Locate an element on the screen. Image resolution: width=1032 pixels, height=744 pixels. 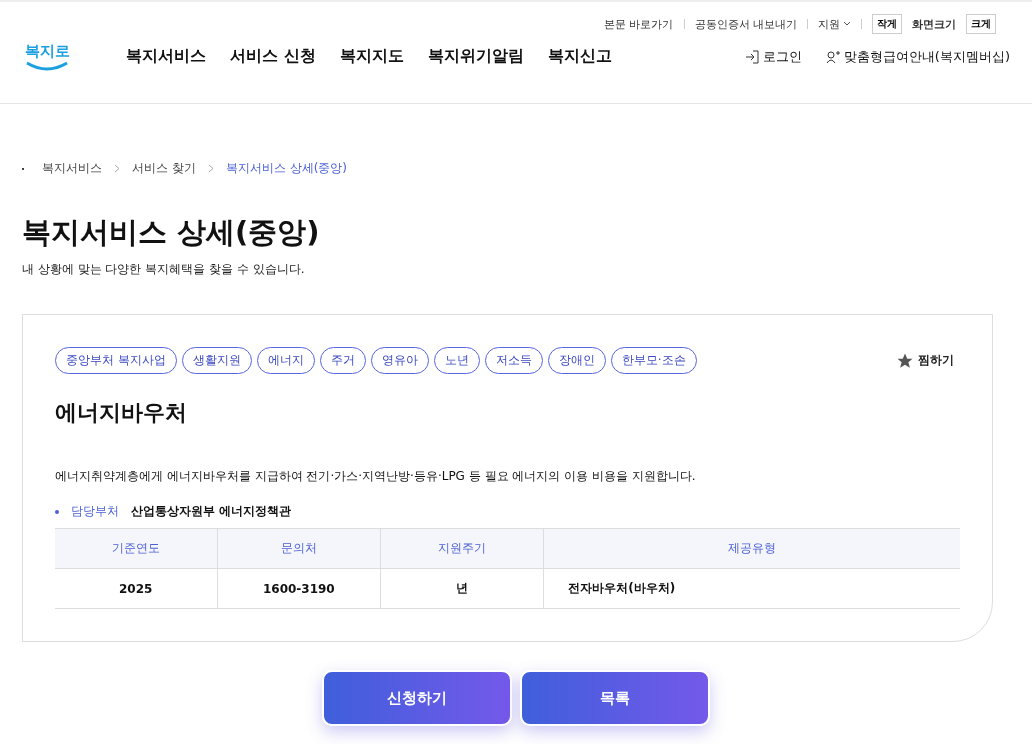
breadcrumb-link: 서비스 찾기 is located at coordinates (164, 168).